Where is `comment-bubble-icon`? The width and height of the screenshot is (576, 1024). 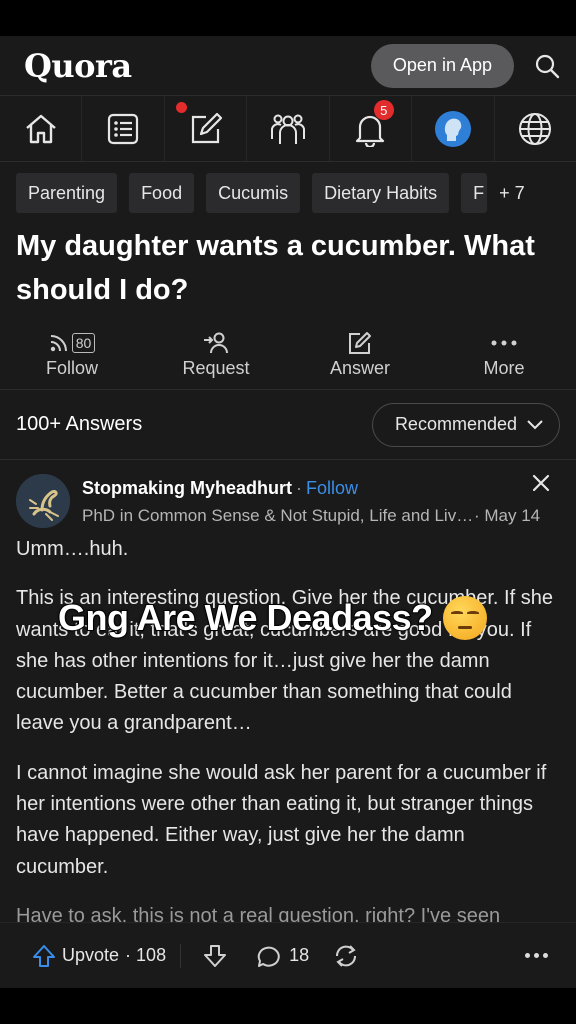 comment-bubble-icon is located at coordinates (269, 956).